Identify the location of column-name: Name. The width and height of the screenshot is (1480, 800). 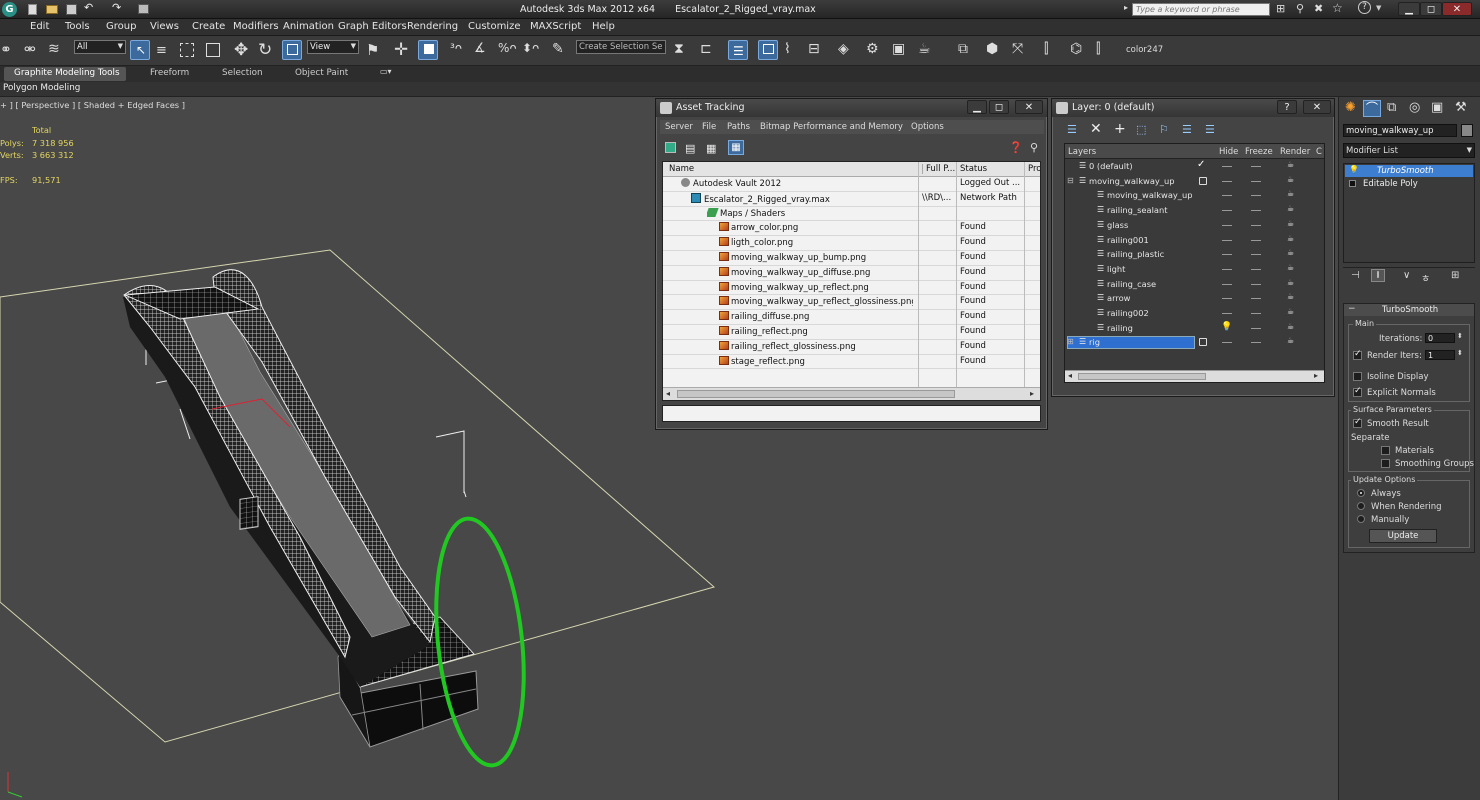
(681, 169).